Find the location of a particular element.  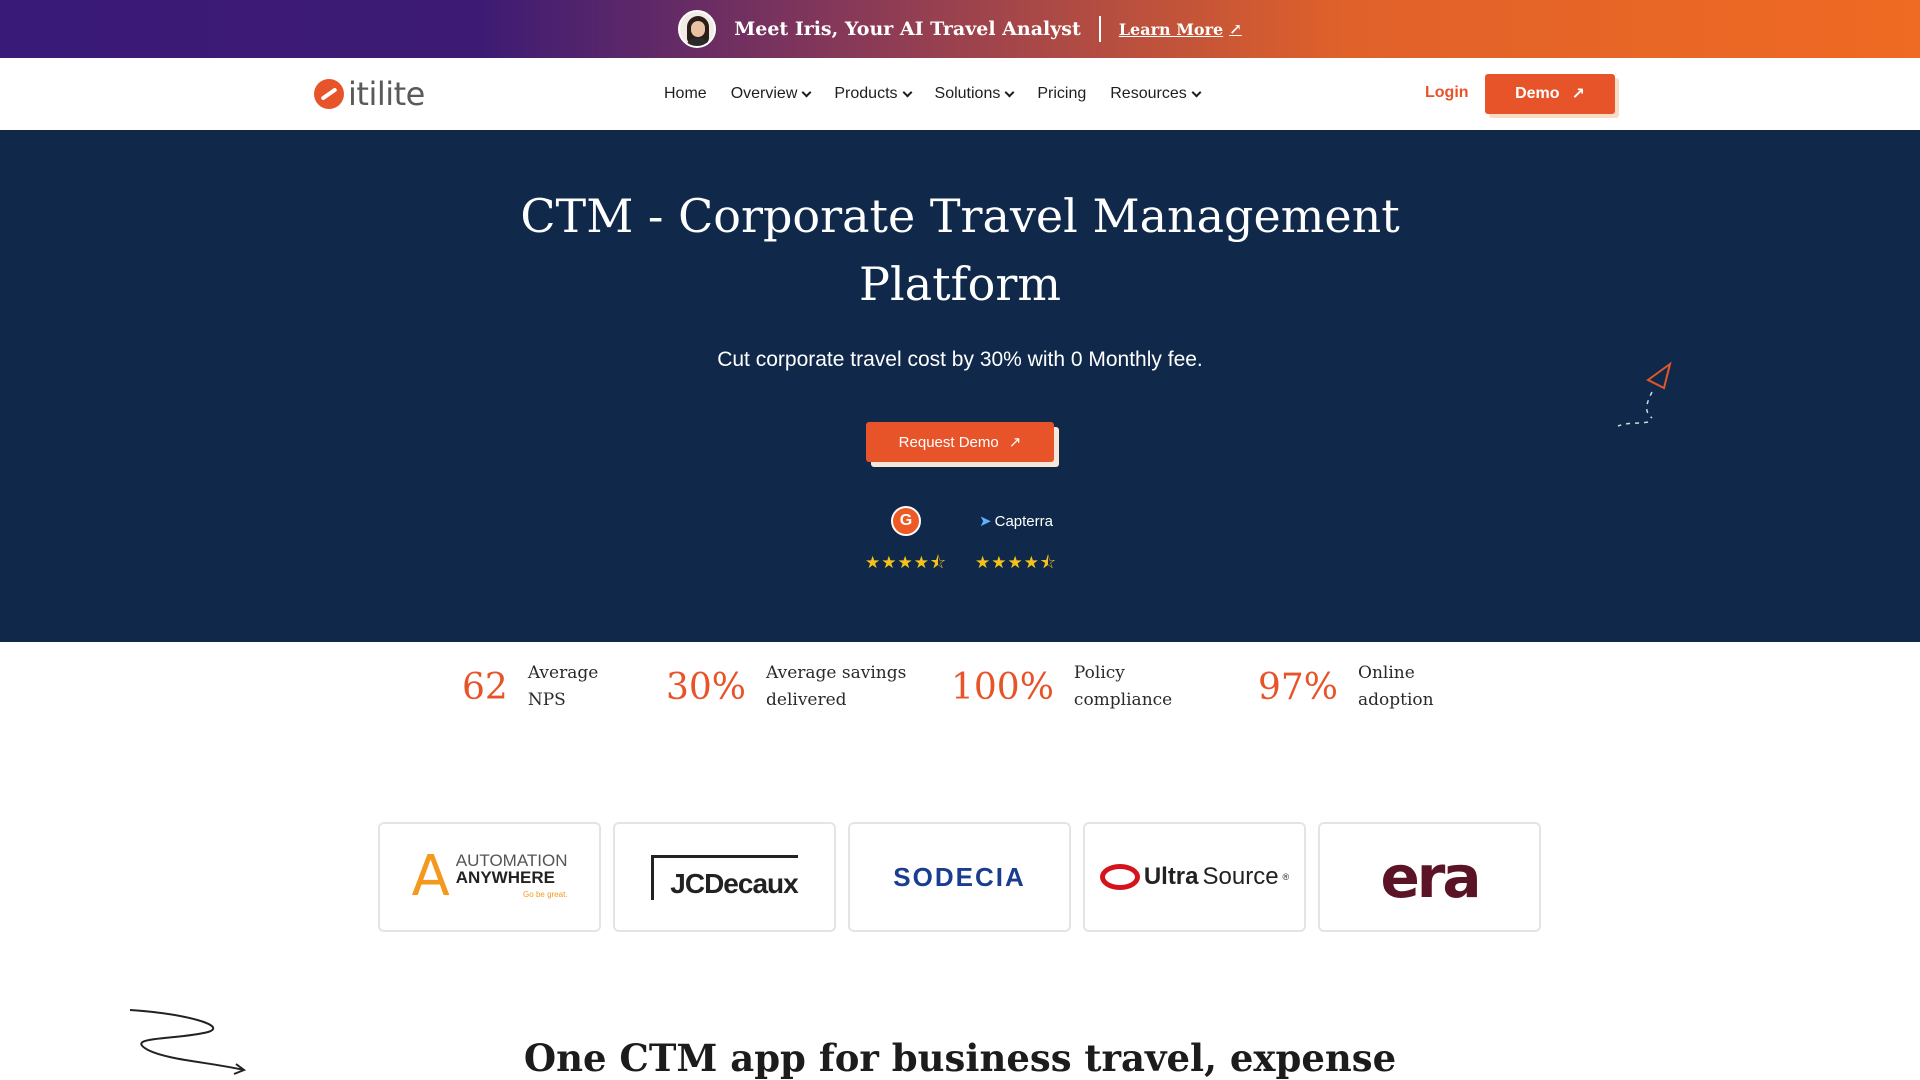

itilite-logo: itilite is located at coordinates (369, 94).